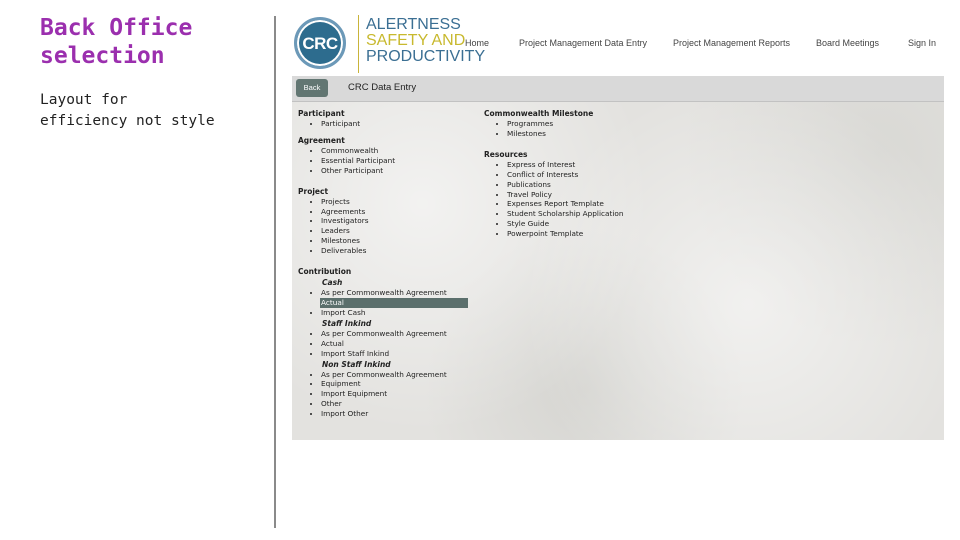 Image resolution: width=960 pixels, height=540 pixels. I want to click on nav-pm-data-entry: Project Management Data Entry, so click(583, 43).